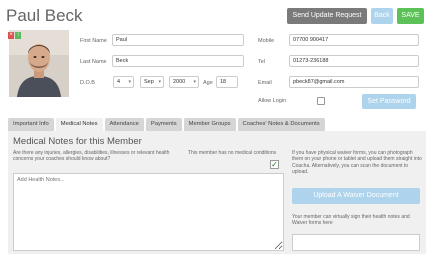 This screenshot has height=254, width=434. Describe the element at coordinates (178, 61) in the screenshot. I see `last-name-field: Beck` at that location.